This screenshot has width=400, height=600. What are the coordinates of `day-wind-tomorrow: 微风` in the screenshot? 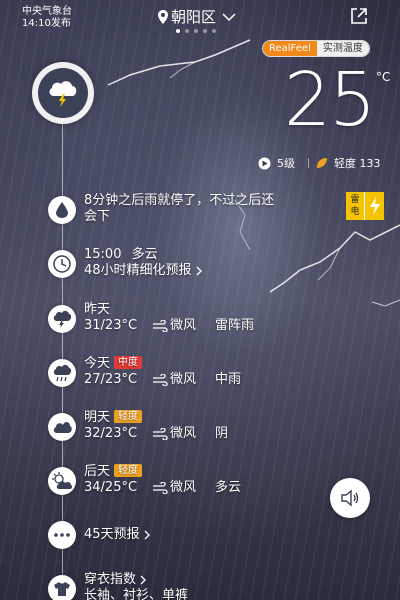 It's located at (174, 434).